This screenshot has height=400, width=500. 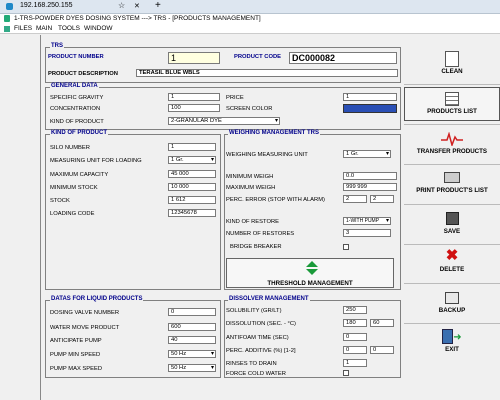 I want to click on anticipate-pump-label: ANTICIPATE PUMP, so click(x=76, y=341).